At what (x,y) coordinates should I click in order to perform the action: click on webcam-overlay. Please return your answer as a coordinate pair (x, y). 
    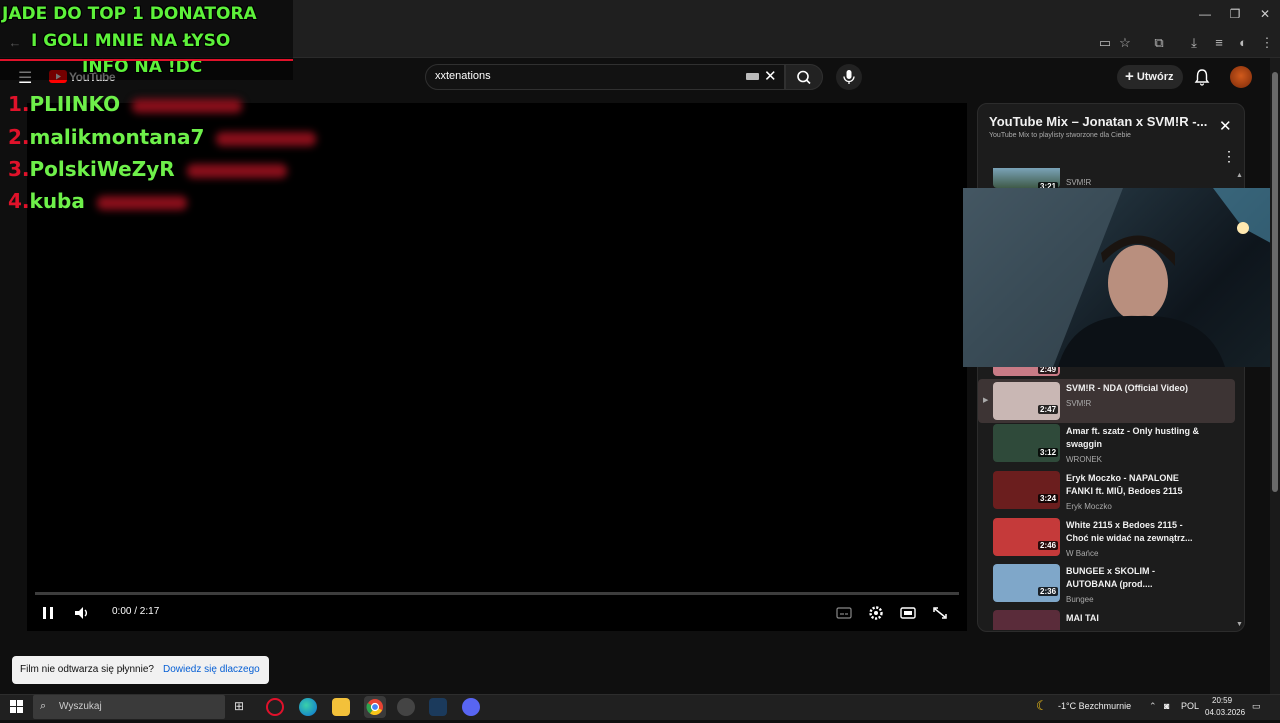
    Looking at the image, I should click on (1121, 277).